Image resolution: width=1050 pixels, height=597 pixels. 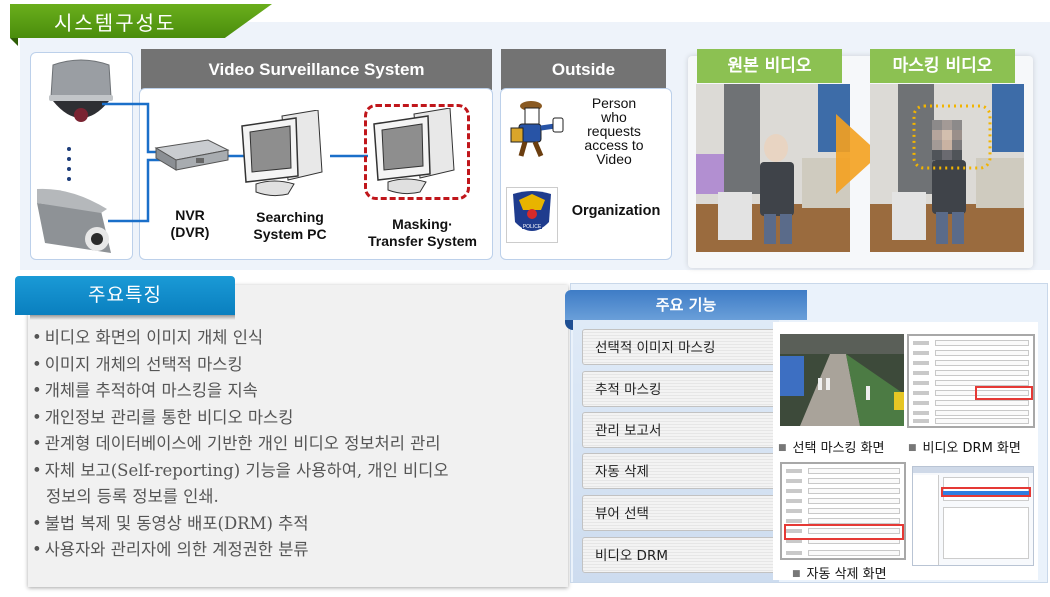 What do you see at coordinates (680, 555) in the screenshot?
I see `function-button-video-drm: 비디오 DRM` at bounding box center [680, 555].